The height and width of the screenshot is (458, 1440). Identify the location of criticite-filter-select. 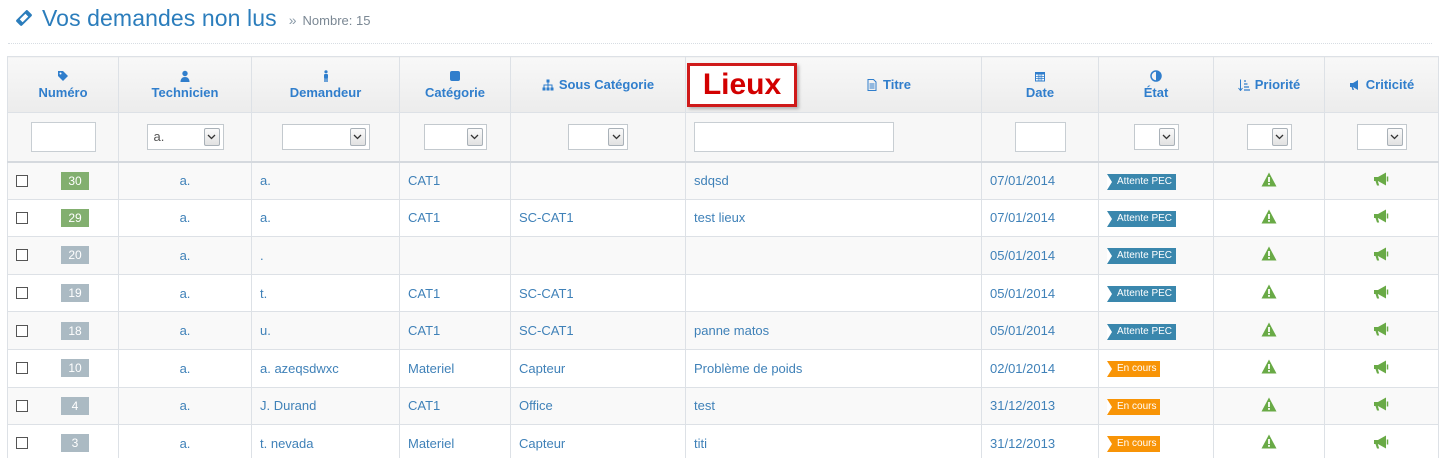
(1381, 136).